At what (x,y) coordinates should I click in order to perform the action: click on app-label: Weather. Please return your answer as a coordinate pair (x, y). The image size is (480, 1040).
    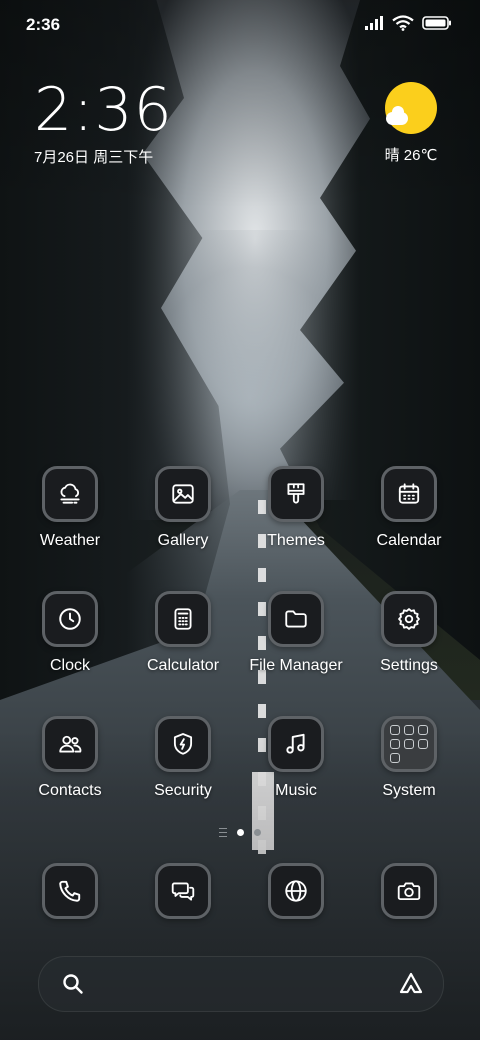
    Looking at the image, I should click on (70, 540).